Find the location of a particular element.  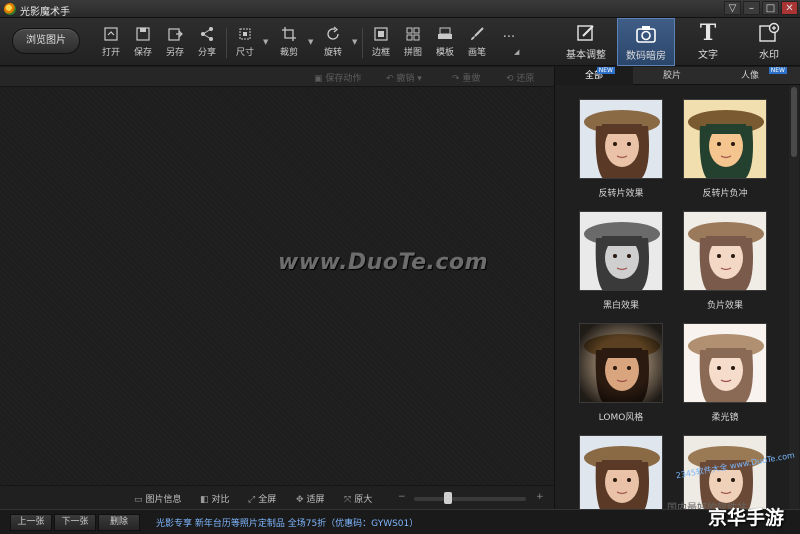

app-logo-icon is located at coordinates (10, 9).